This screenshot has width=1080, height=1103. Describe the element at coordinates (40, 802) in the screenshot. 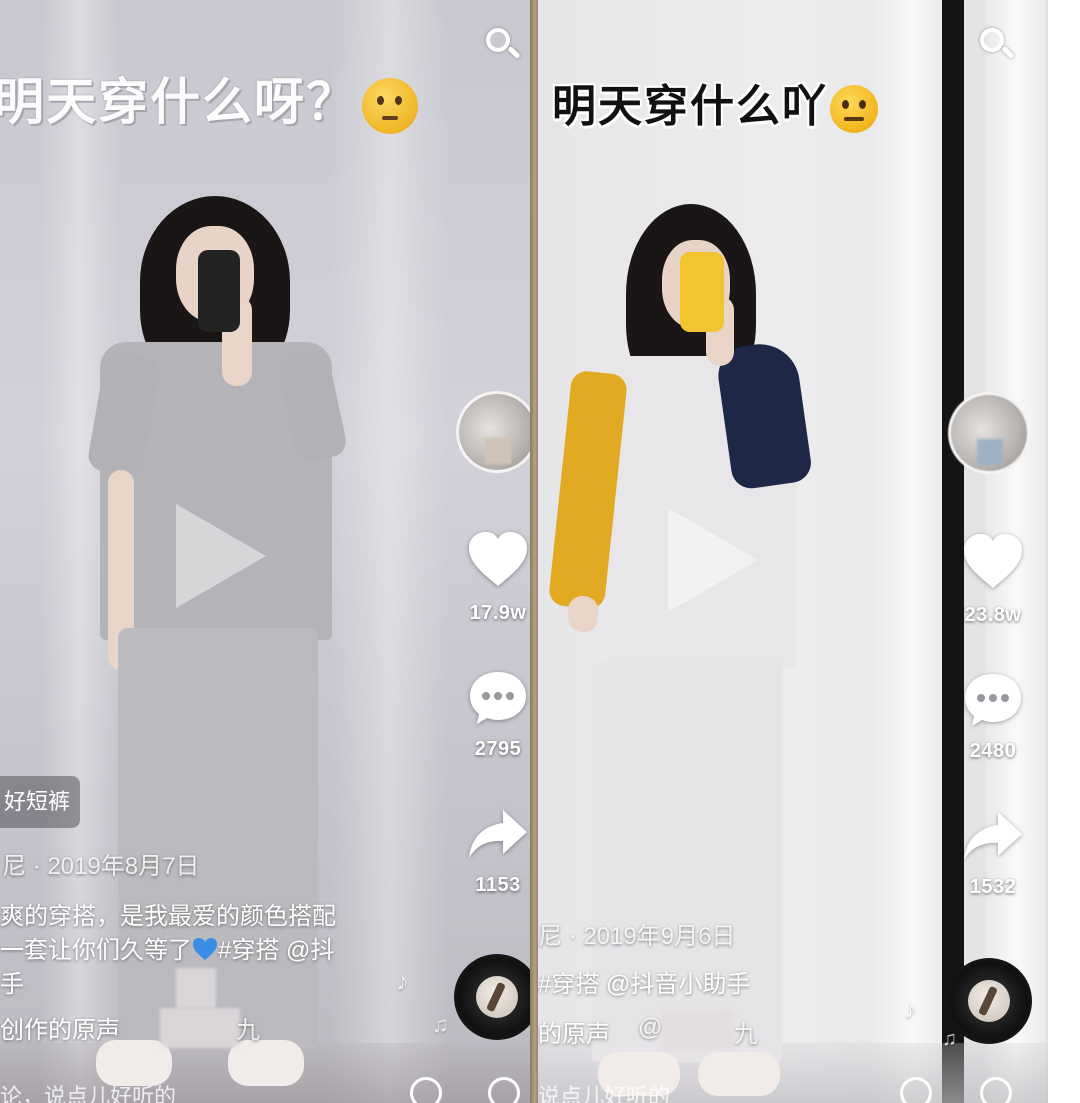

I see `product-tag: 好短裤` at that location.